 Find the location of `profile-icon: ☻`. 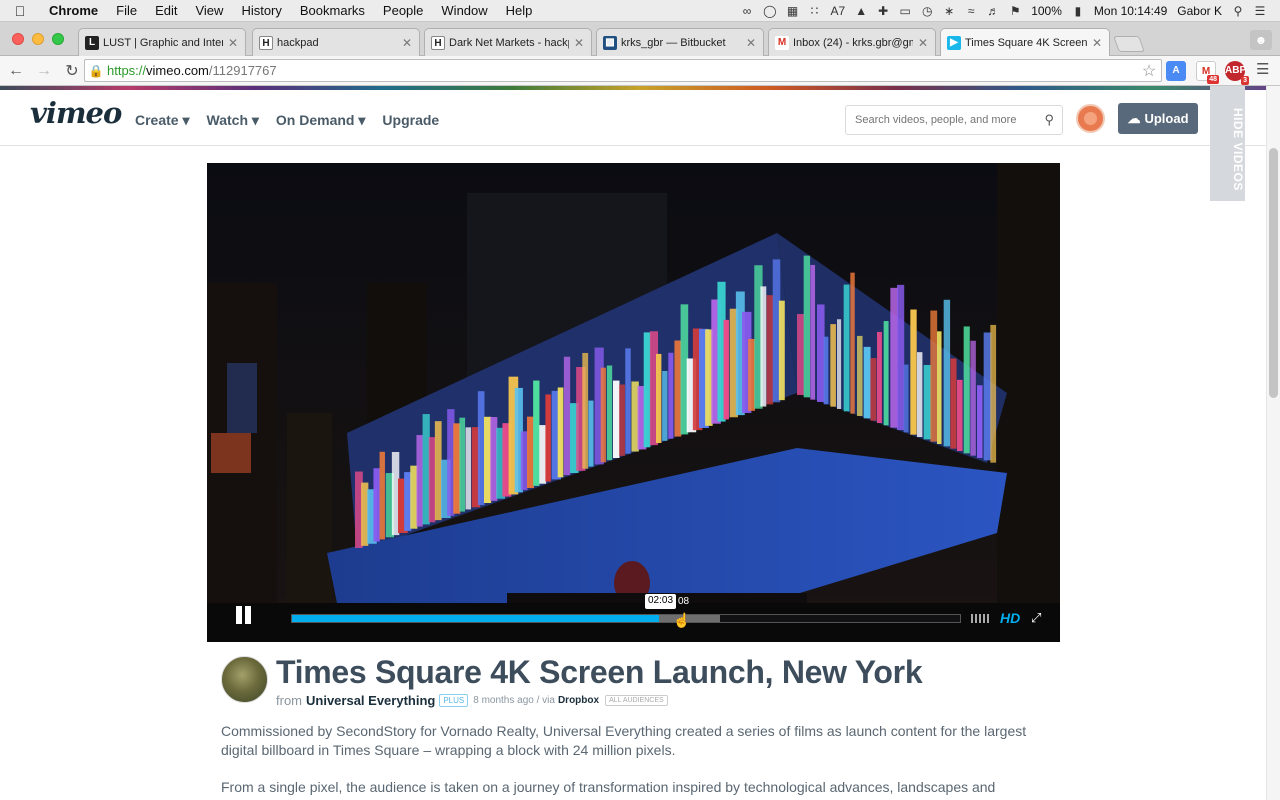

profile-icon: ☻ is located at coordinates (1261, 40).